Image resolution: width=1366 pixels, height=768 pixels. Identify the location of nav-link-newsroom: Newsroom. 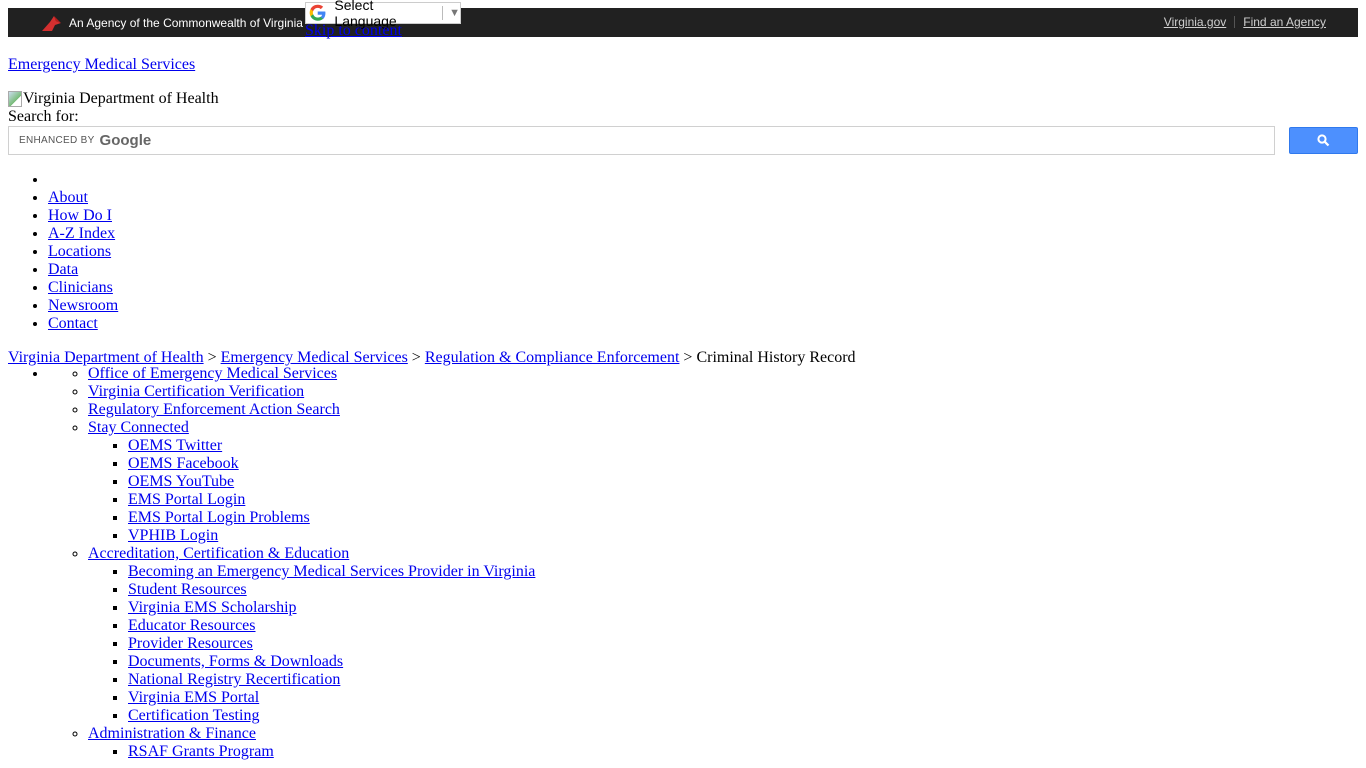
(83, 305).